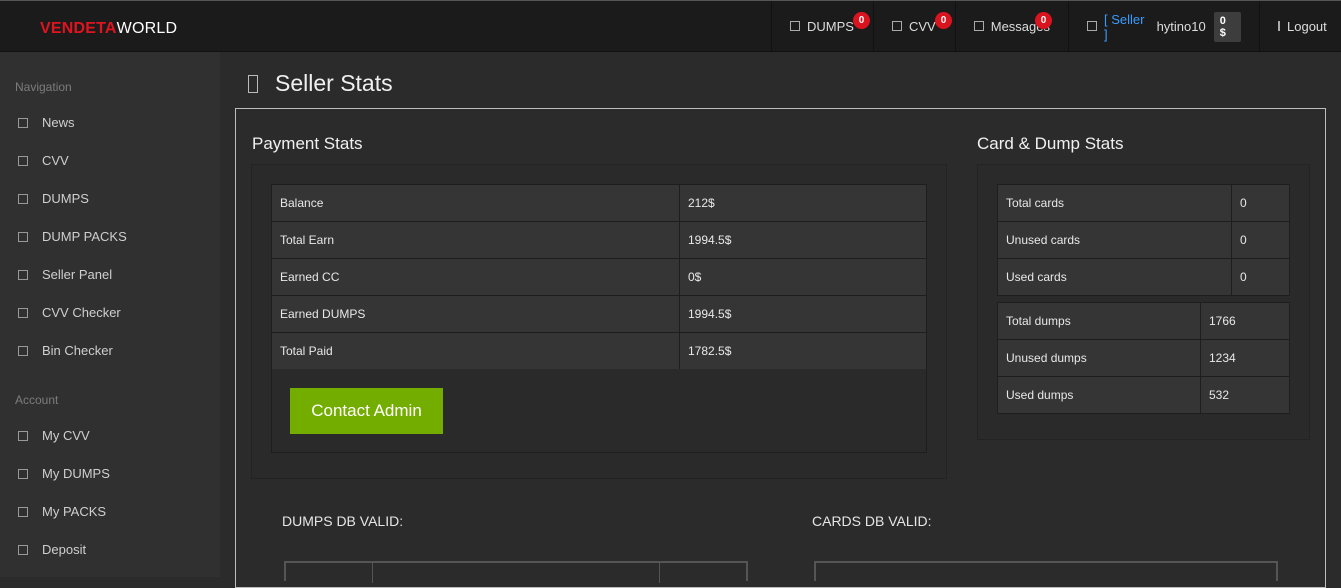 This screenshot has width=1341, height=588. I want to click on page-title-text: Seller Stats, so click(334, 83).